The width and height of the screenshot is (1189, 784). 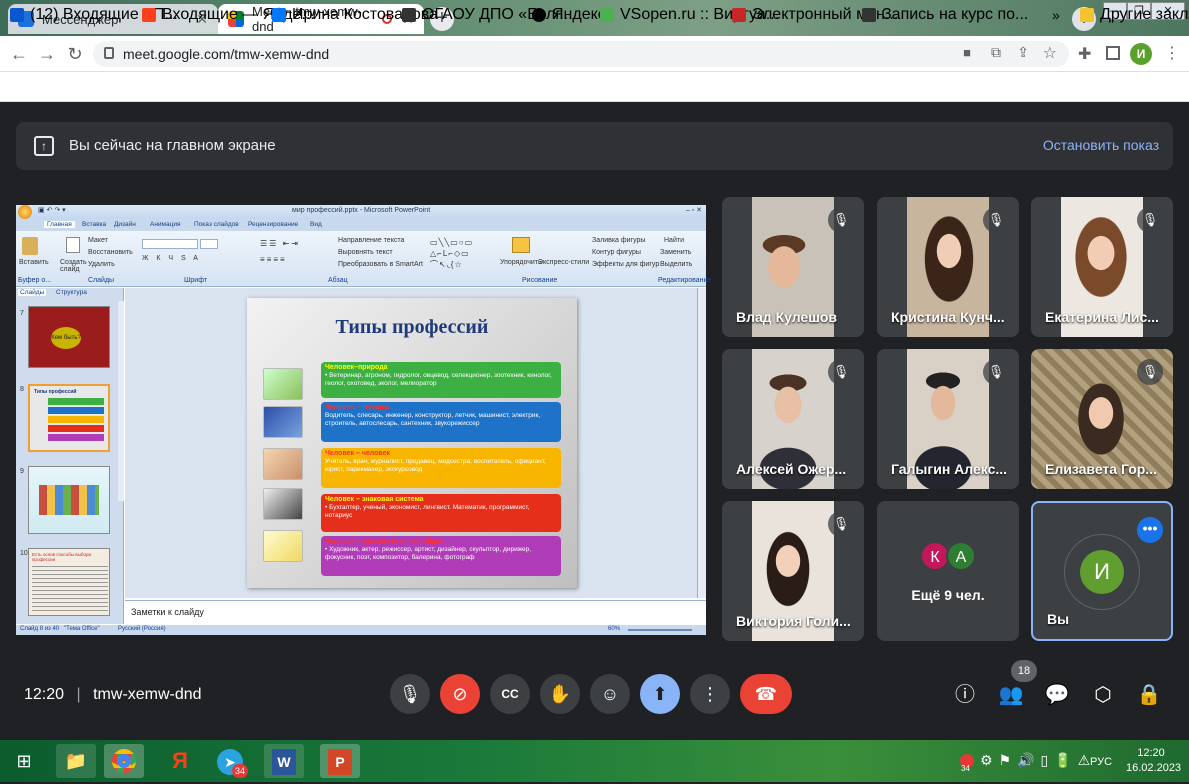 What do you see at coordinates (1023, 52) in the screenshot?
I see `share-icon: ⇪` at bounding box center [1023, 52].